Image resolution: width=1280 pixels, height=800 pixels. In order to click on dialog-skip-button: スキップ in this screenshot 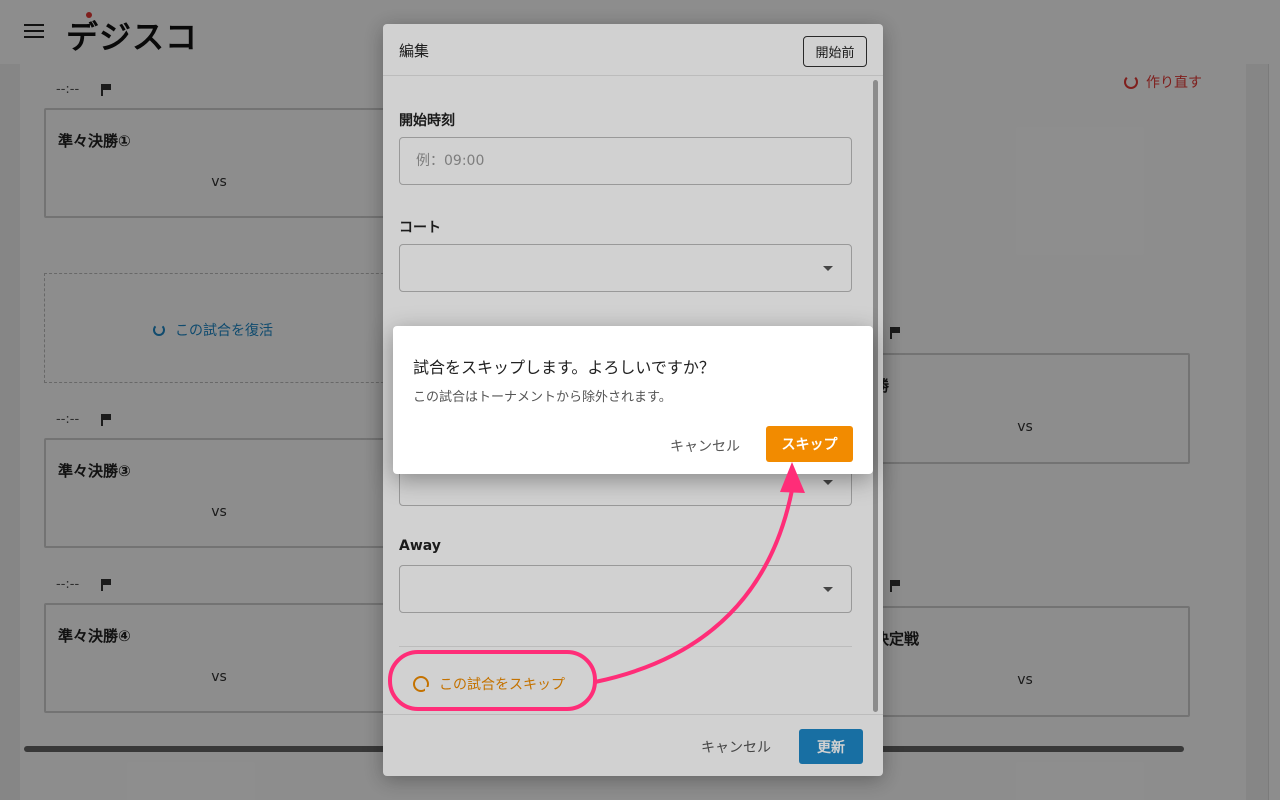, I will do `click(809, 444)`.